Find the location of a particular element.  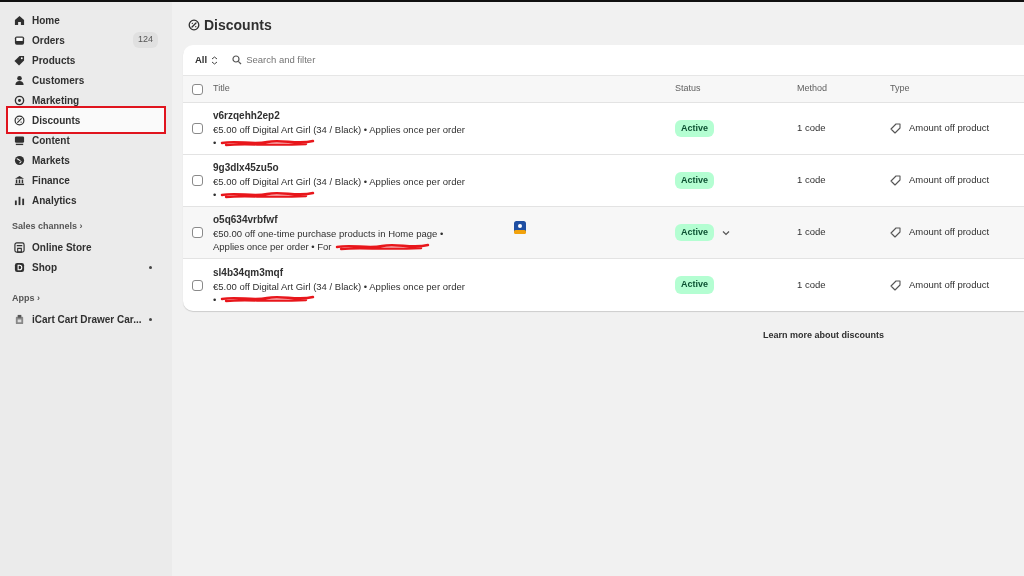

section-heading: Sales channels › is located at coordinates (86, 227).